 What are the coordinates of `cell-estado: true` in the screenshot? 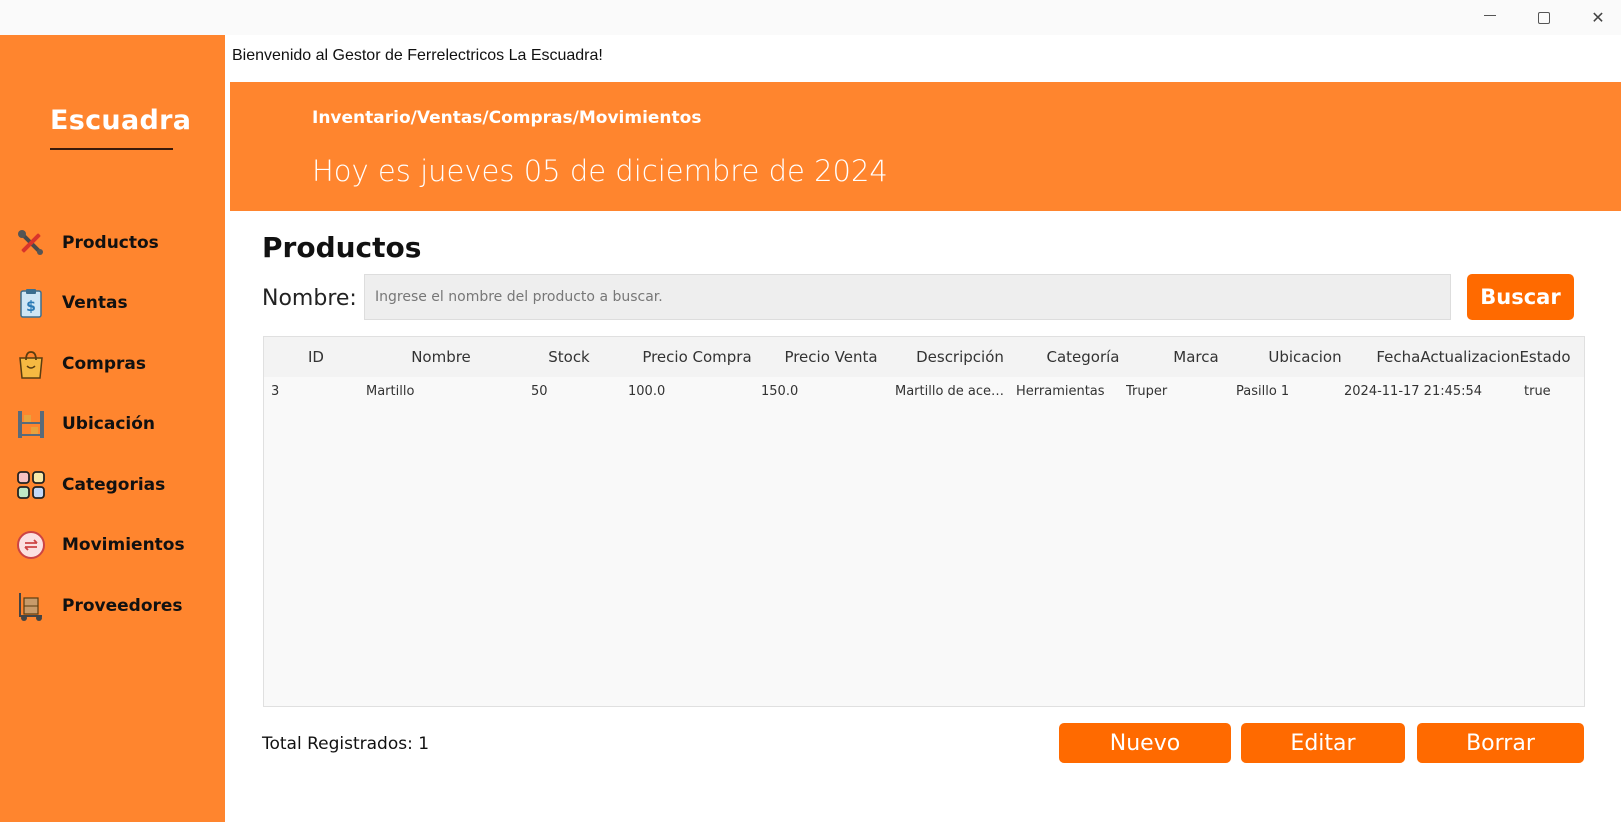 It's located at (1537, 391).